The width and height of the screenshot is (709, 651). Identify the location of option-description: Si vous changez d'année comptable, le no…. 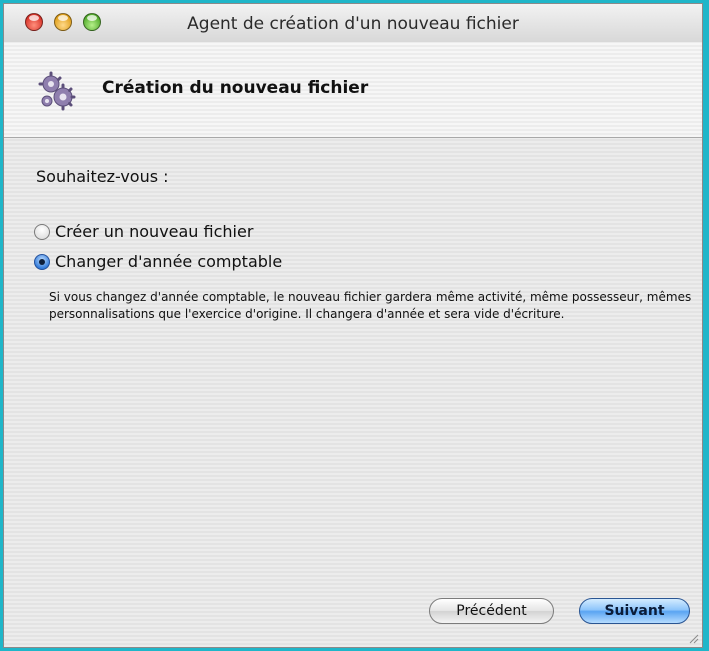
(370, 305).